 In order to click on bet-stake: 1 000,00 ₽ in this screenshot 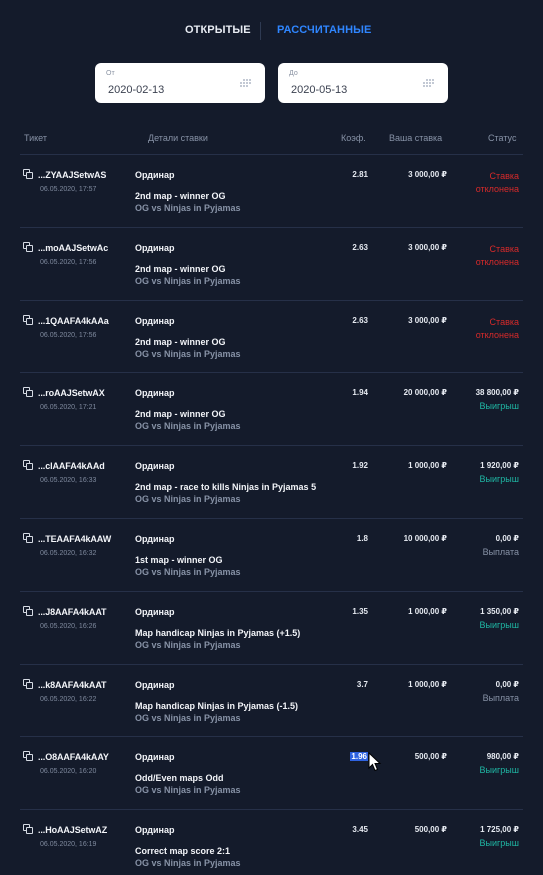, I will do `click(427, 611)`.